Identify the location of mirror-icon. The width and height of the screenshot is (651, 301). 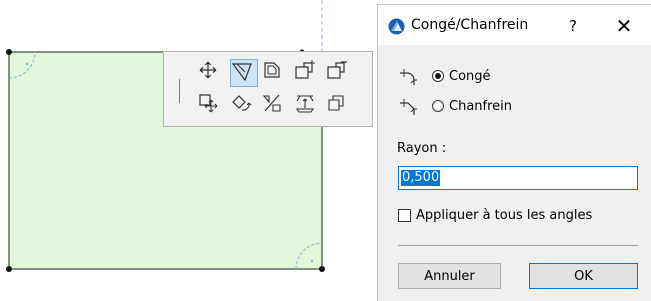
(271, 103).